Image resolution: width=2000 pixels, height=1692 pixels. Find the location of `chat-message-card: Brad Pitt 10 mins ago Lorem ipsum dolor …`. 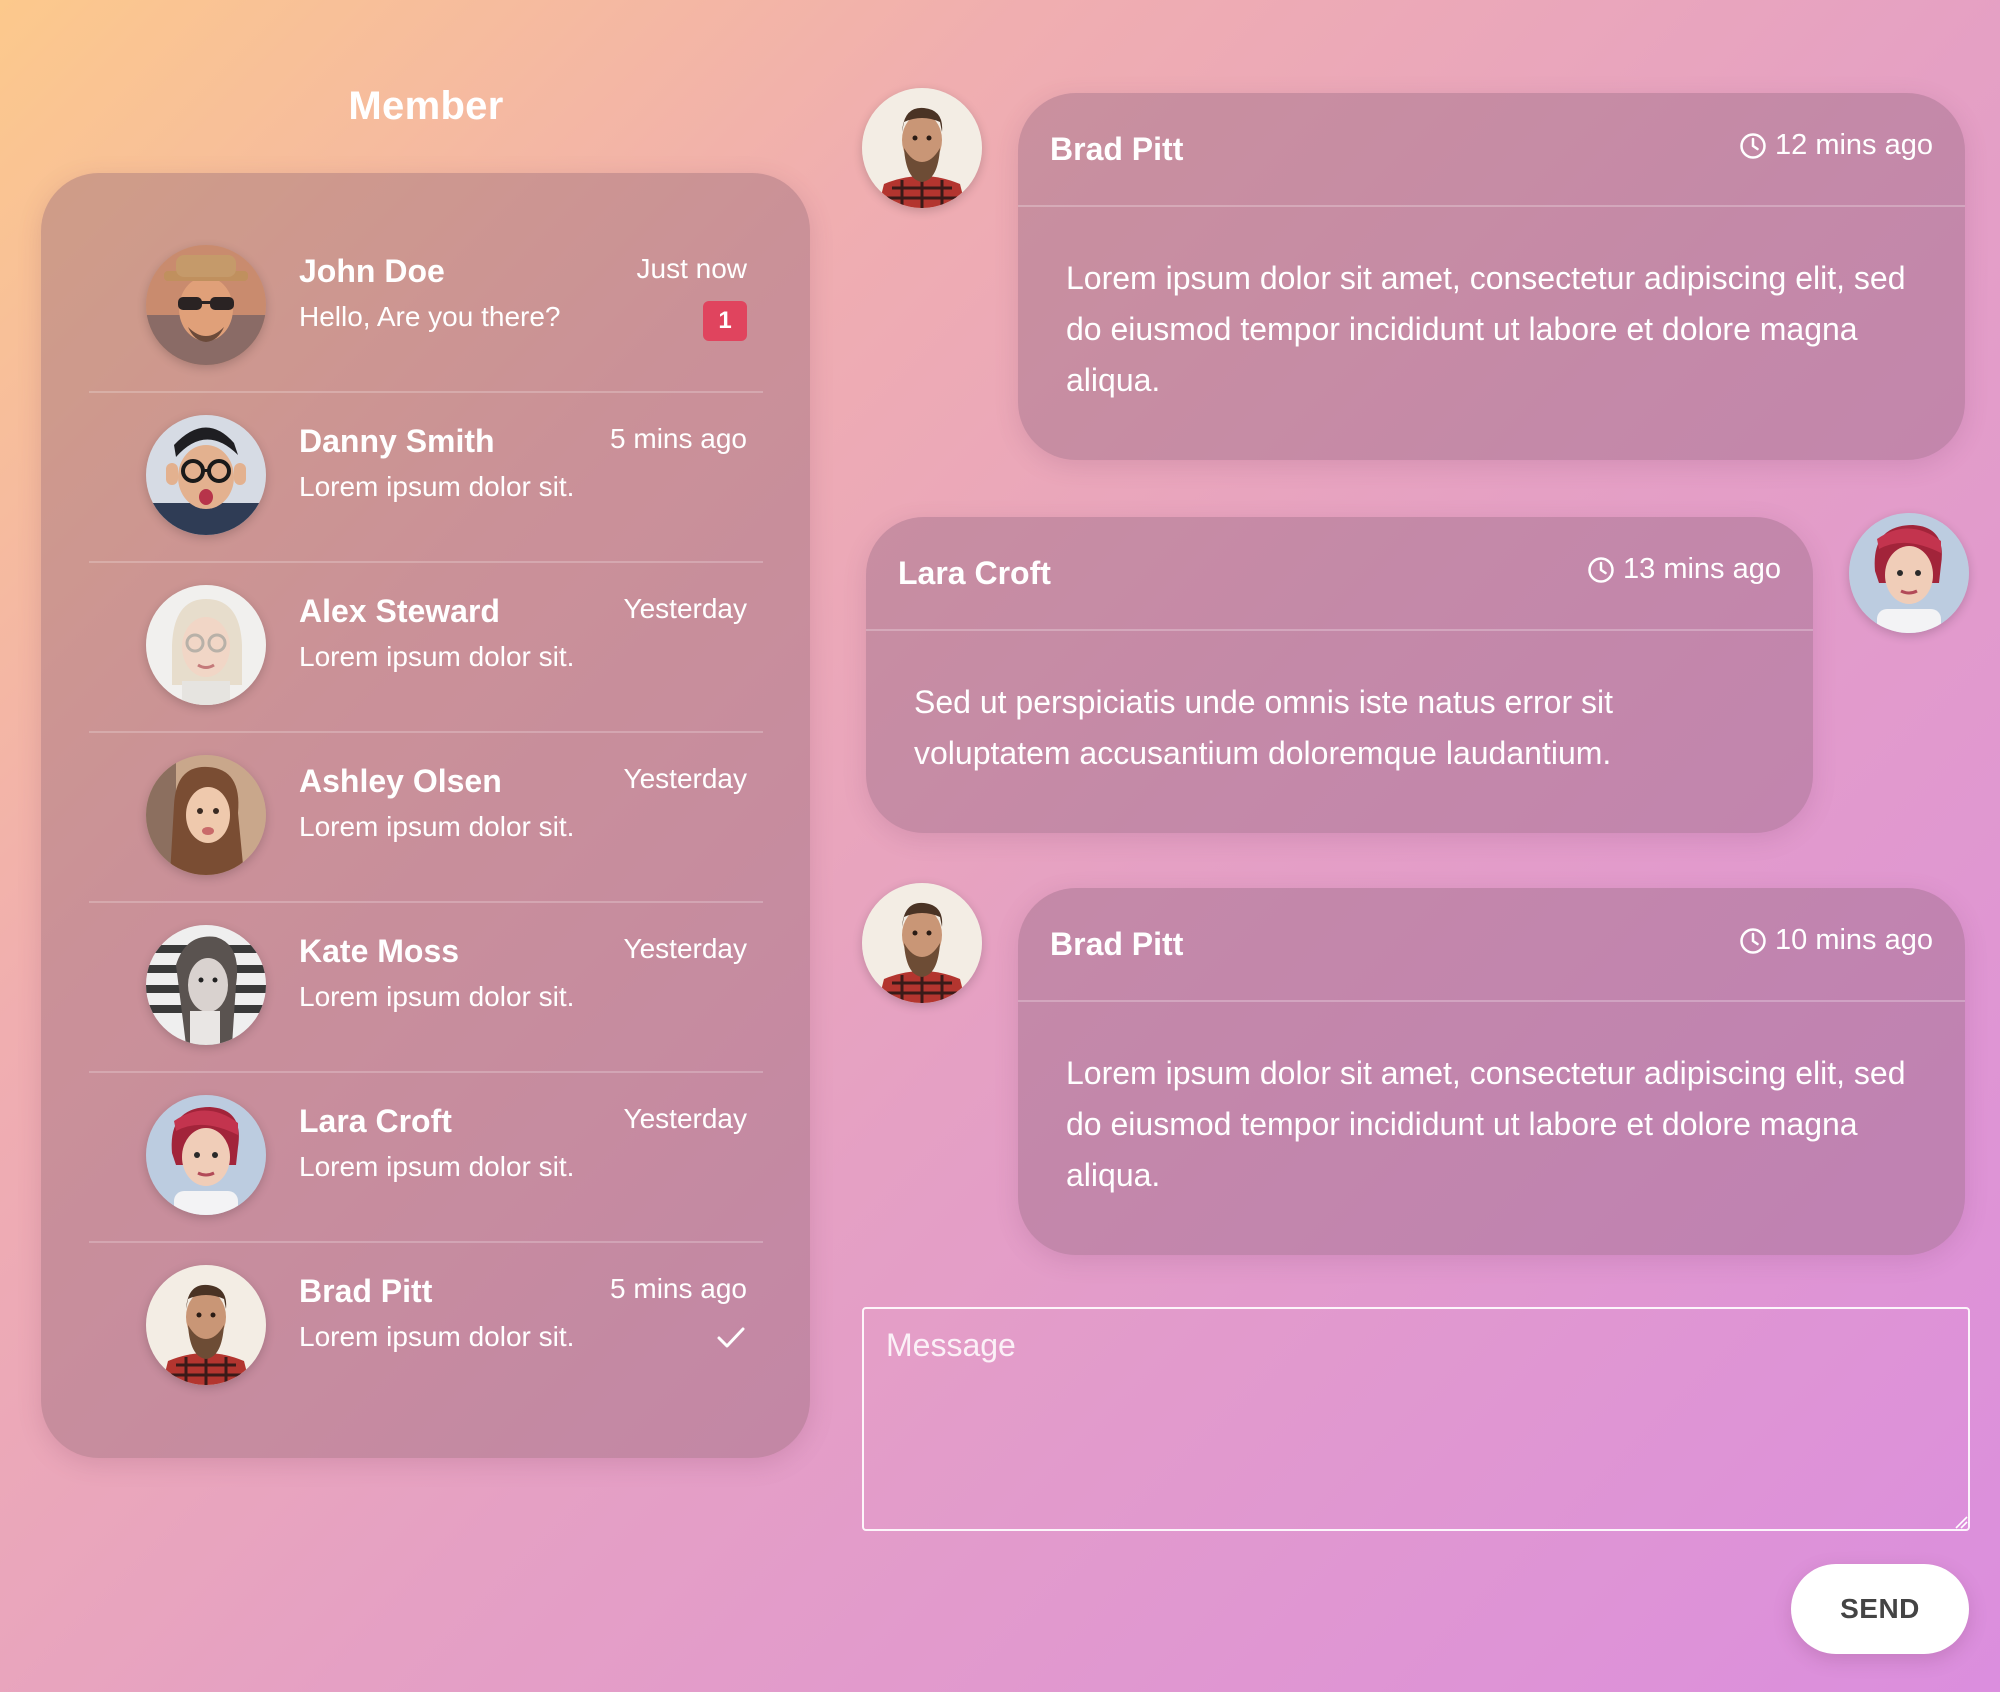

chat-message-card: Brad Pitt 10 mins ago Lorem ipsum dolor … is located at coordinates (1491, 1071).